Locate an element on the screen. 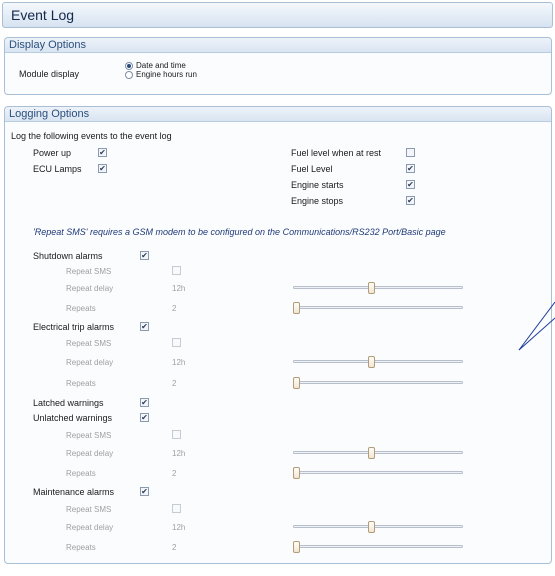  maintenance-repeats-value: 2 is located at coordinates (174, 547).